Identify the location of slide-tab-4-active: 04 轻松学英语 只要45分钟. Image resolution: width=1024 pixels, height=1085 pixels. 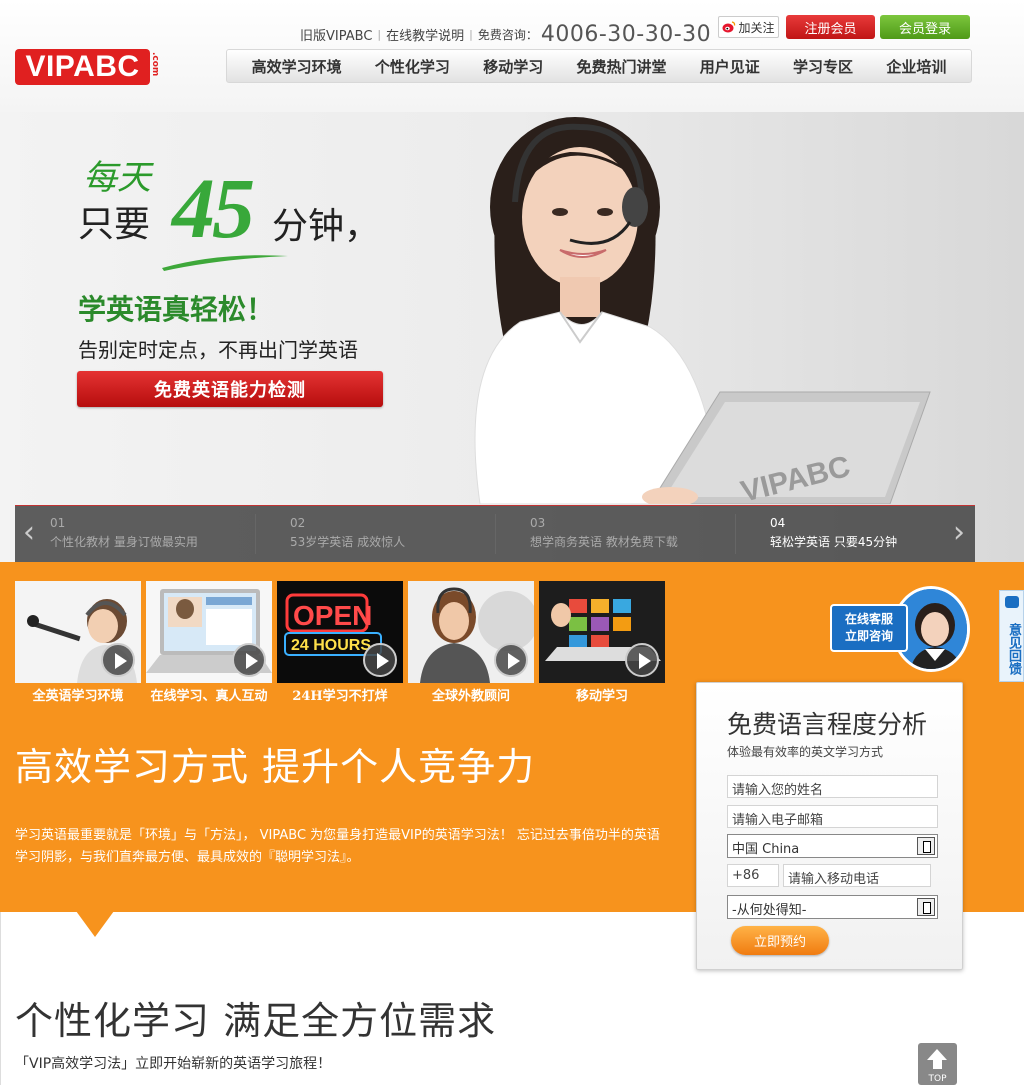
(875, 533).